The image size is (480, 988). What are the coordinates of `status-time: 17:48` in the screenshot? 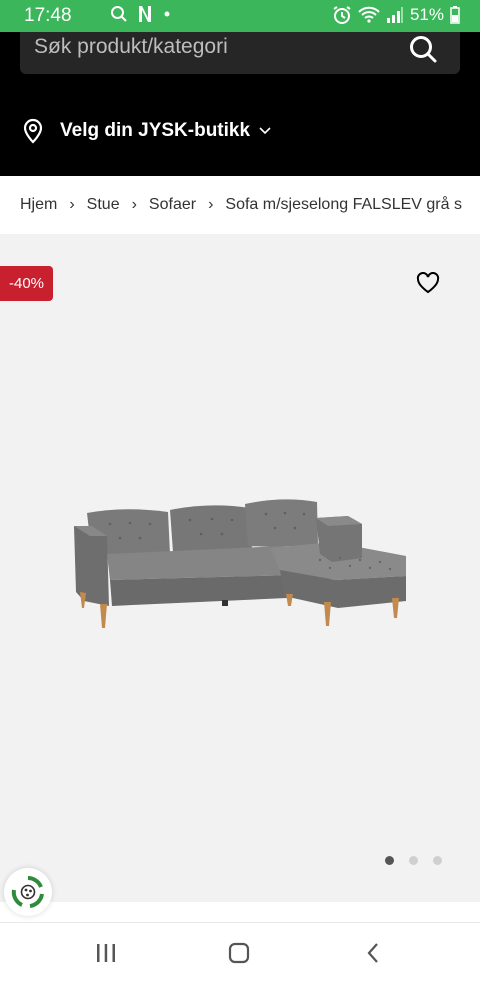 It's located at (48, 15).